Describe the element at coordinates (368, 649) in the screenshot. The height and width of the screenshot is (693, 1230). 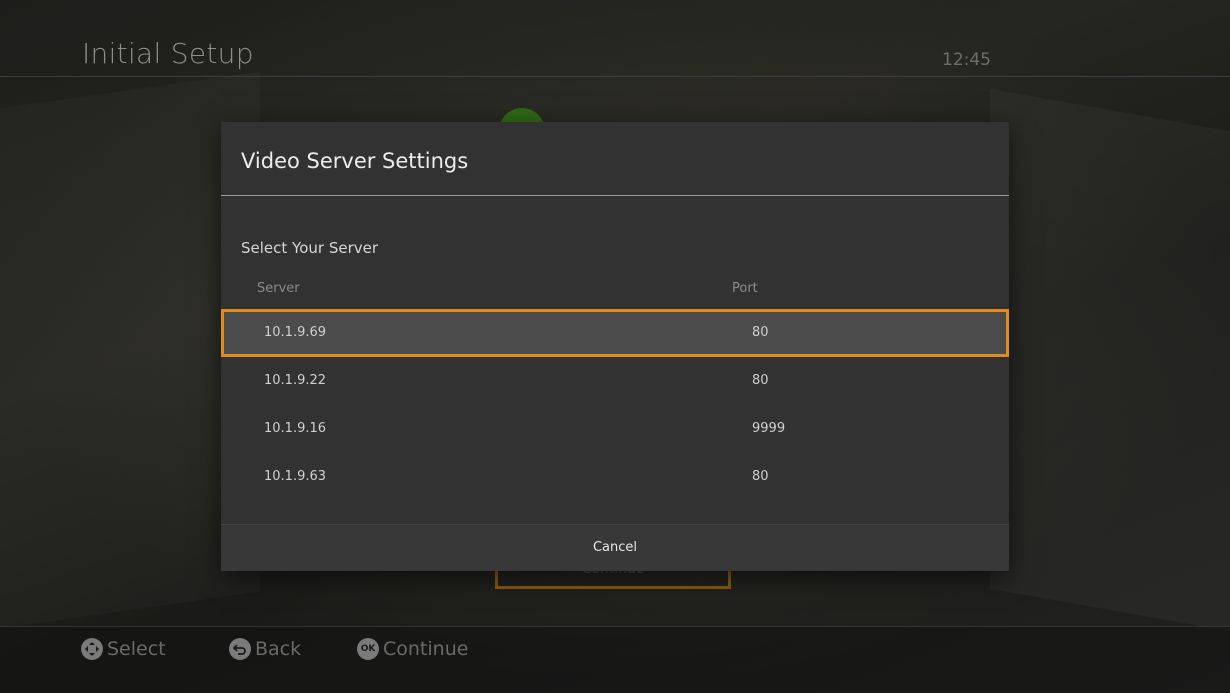
I see `ok-icon: OK` at that location.